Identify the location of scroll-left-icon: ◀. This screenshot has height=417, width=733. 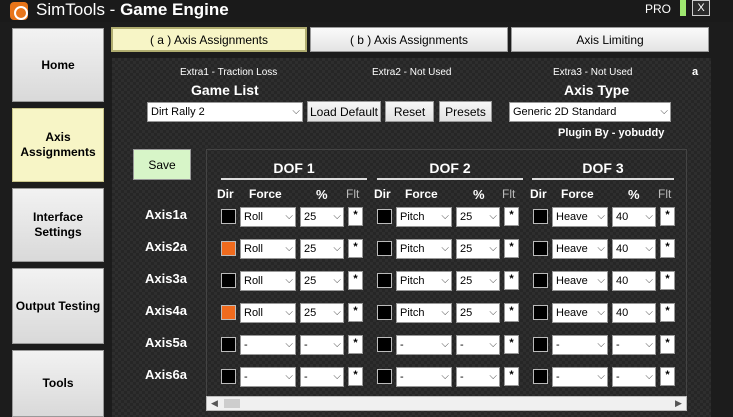
(214, 403).